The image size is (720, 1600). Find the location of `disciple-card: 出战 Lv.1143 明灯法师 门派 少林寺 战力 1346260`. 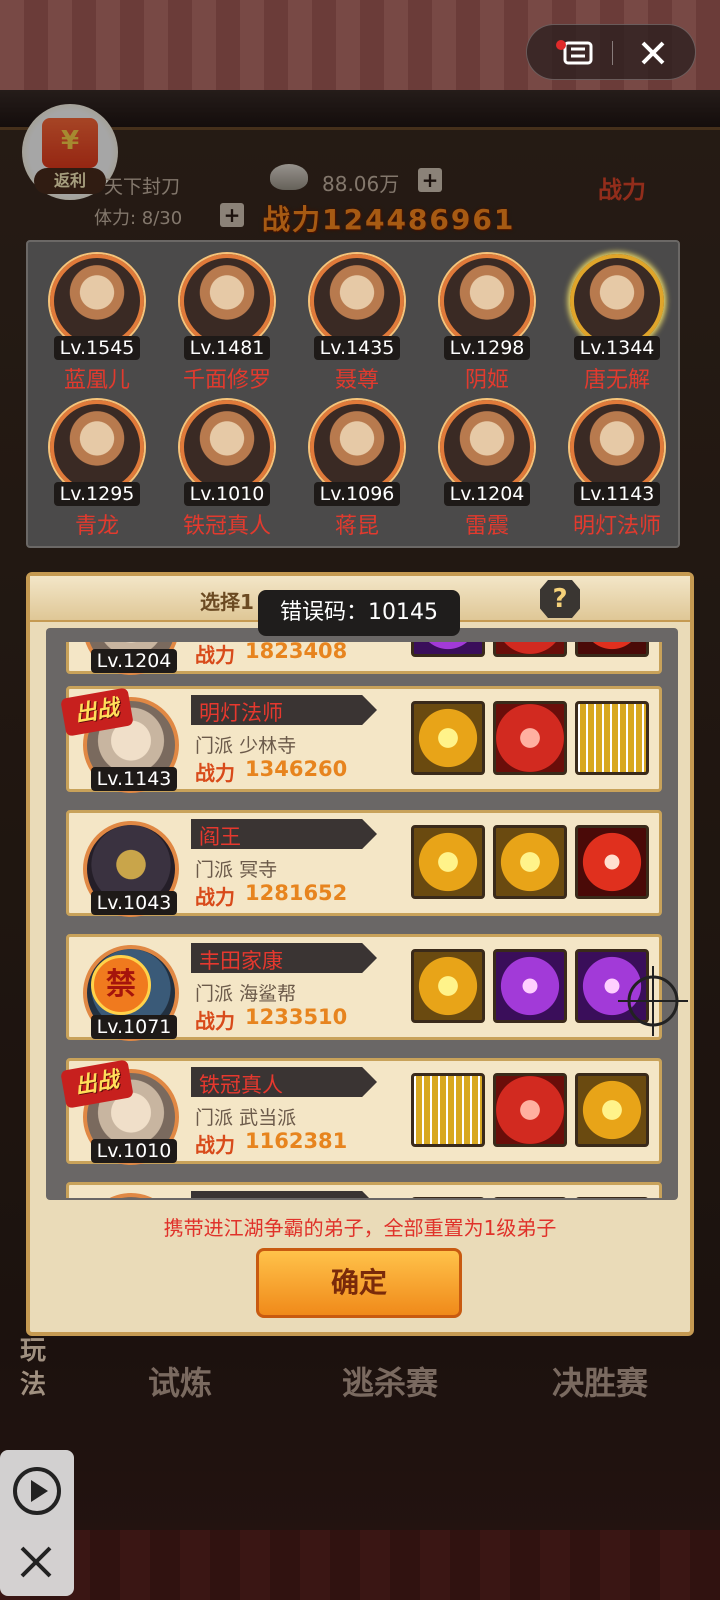

disciple-card: 出战 Lv.1143 明灯法师 门派 少林寺 战力 1346260 is located at coordinates (361, 739).